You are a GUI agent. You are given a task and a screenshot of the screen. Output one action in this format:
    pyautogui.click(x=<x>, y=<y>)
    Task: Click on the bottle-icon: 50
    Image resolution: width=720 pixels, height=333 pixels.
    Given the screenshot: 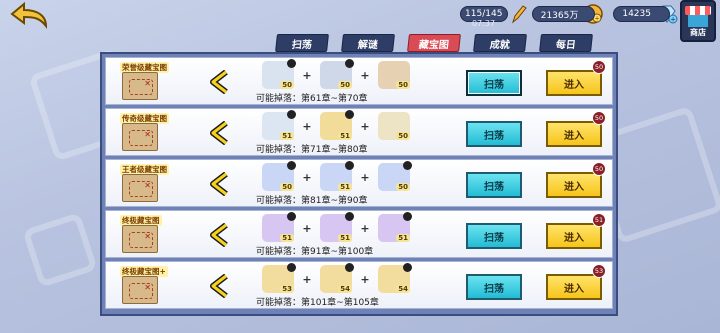 What is the action you would take?
    pyautogui.click(x=337, y=74)
    